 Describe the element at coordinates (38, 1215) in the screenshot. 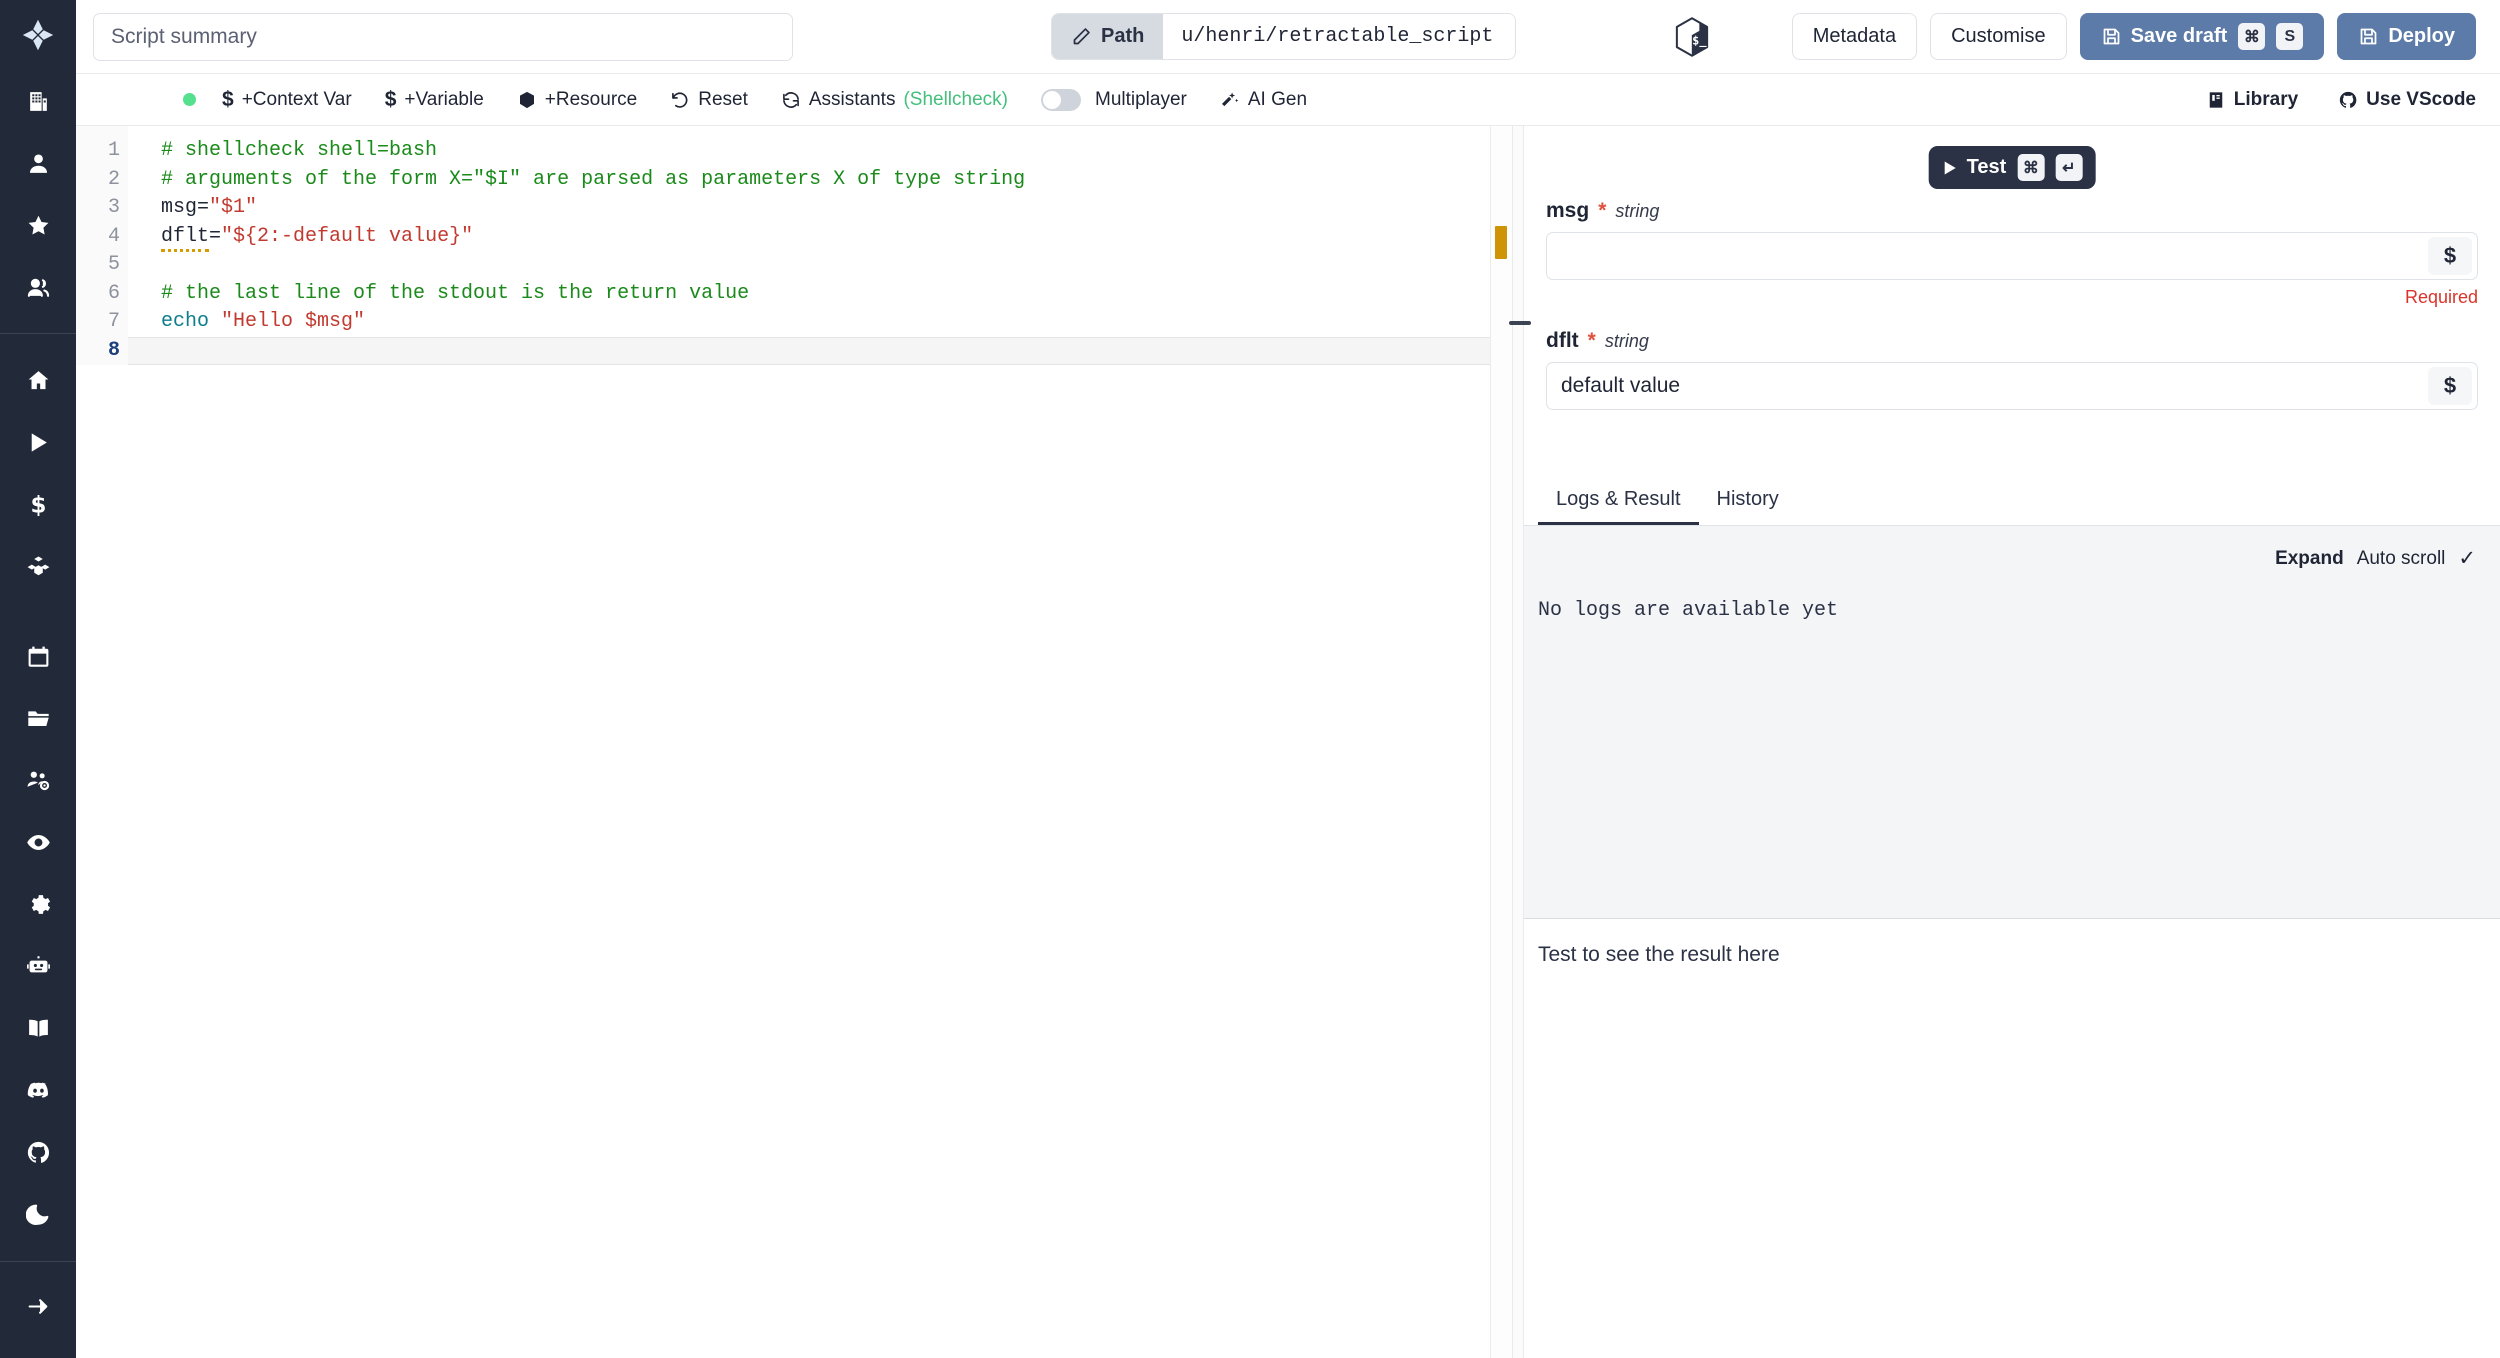

I see `sidebar-item-dark-mode` at that location.